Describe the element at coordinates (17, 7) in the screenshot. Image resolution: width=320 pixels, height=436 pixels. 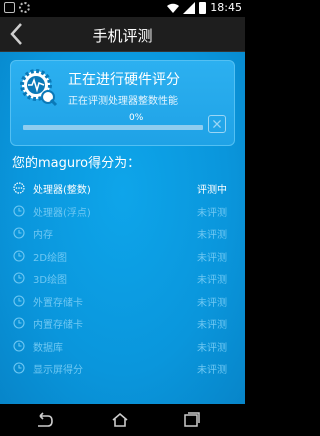
I see `notification-icons` at that location.